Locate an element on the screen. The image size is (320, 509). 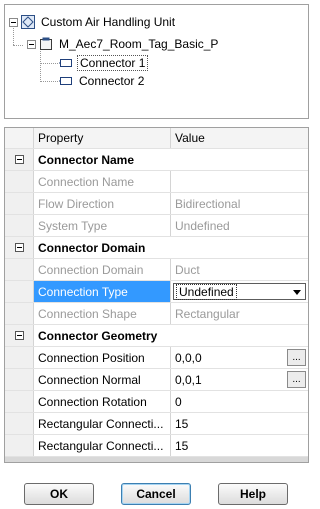
category-connector-name: Connector Name is located at coordinates (156, 160).